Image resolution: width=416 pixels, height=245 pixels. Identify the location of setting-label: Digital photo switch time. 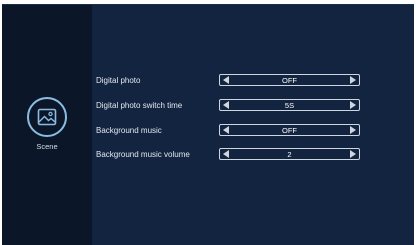
(139, 105).